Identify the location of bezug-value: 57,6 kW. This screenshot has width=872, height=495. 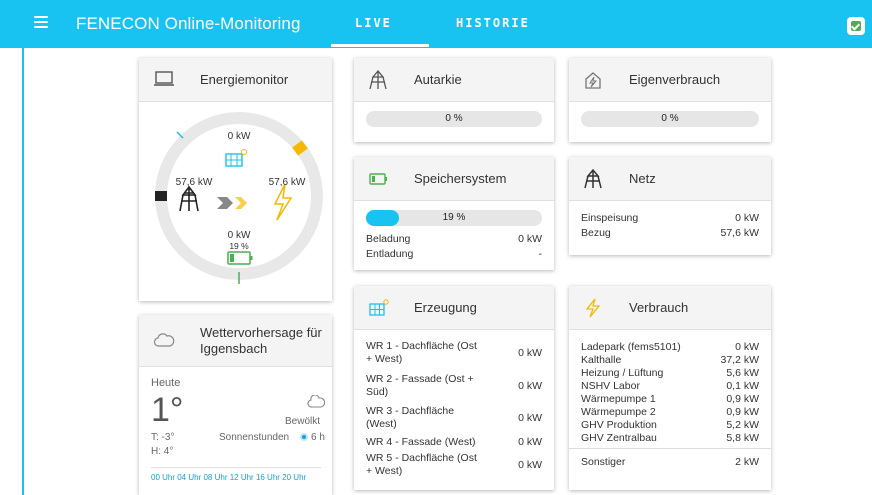
(739, 233).